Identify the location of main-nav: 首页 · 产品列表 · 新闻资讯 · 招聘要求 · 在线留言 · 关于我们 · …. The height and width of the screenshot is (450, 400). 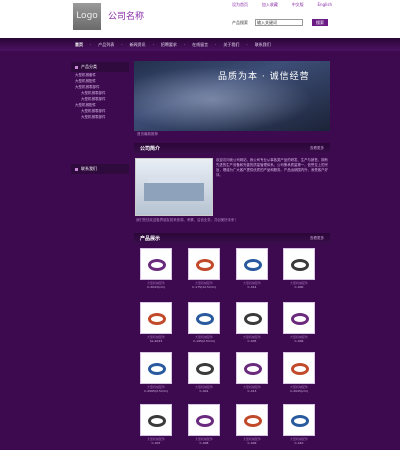
(200, 44).